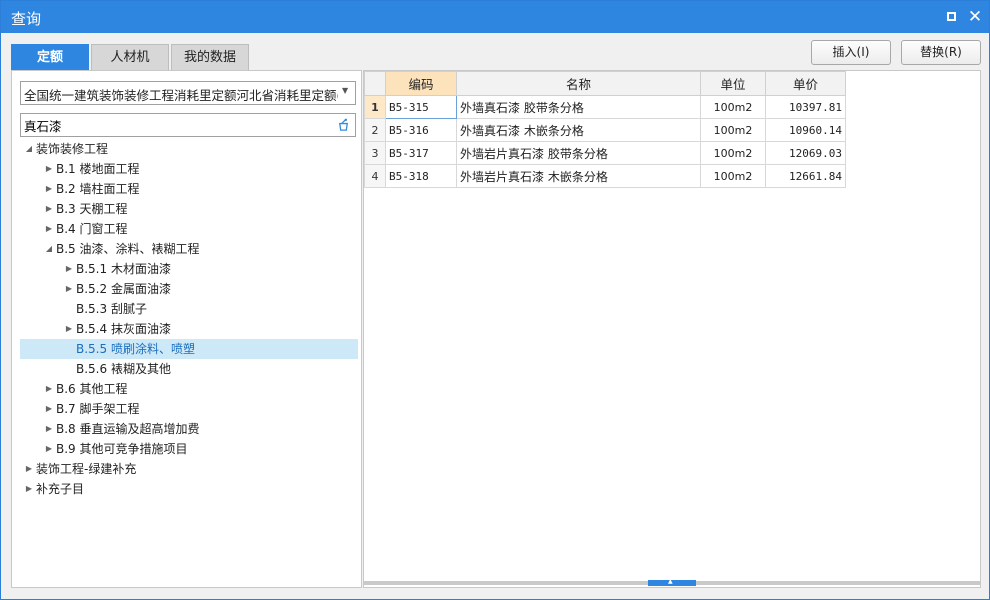  I want to click on library-select: 全国统一建筑装饰装修工程消耗里定额河北省消耗里定额(2012) ▼, so click(188, 93).